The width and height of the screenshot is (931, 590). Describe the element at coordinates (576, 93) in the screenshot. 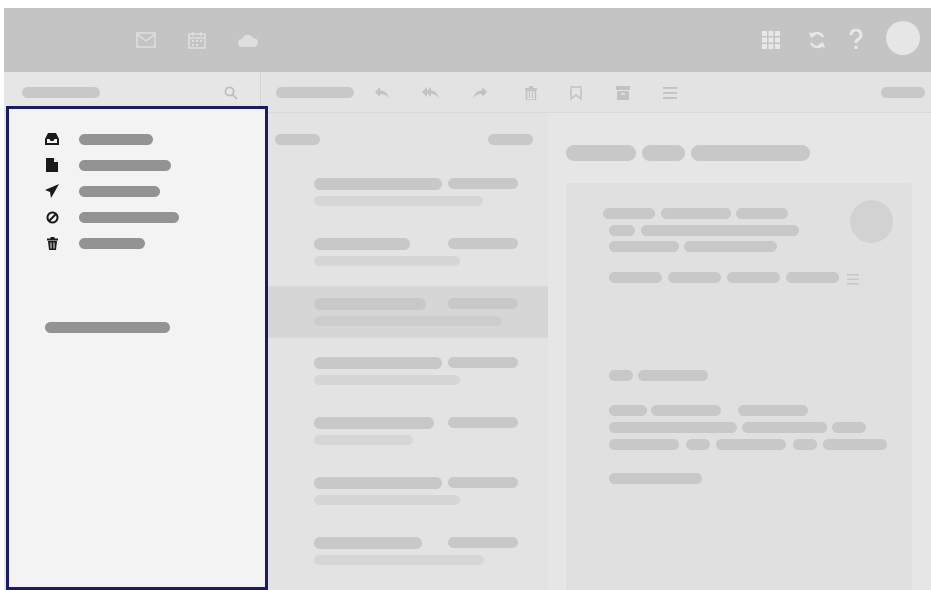

I see `bookmark-icon` at that location.